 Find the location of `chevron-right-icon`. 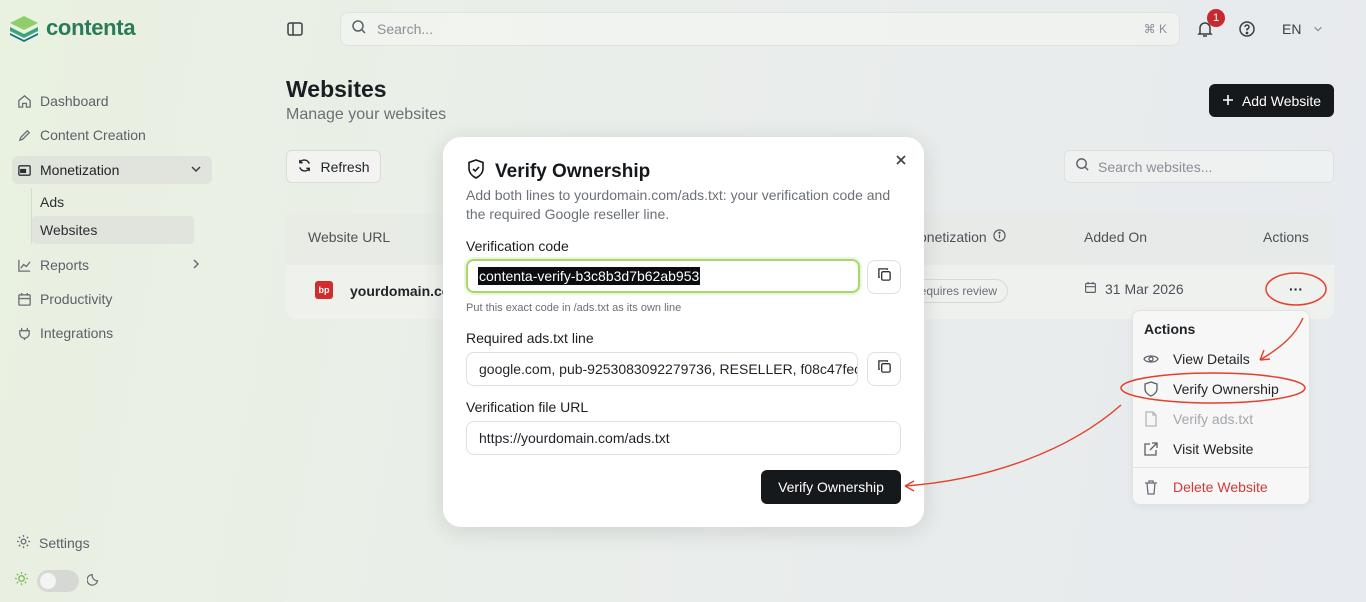

chevron-right-icon is located at coordinates (196, 265).